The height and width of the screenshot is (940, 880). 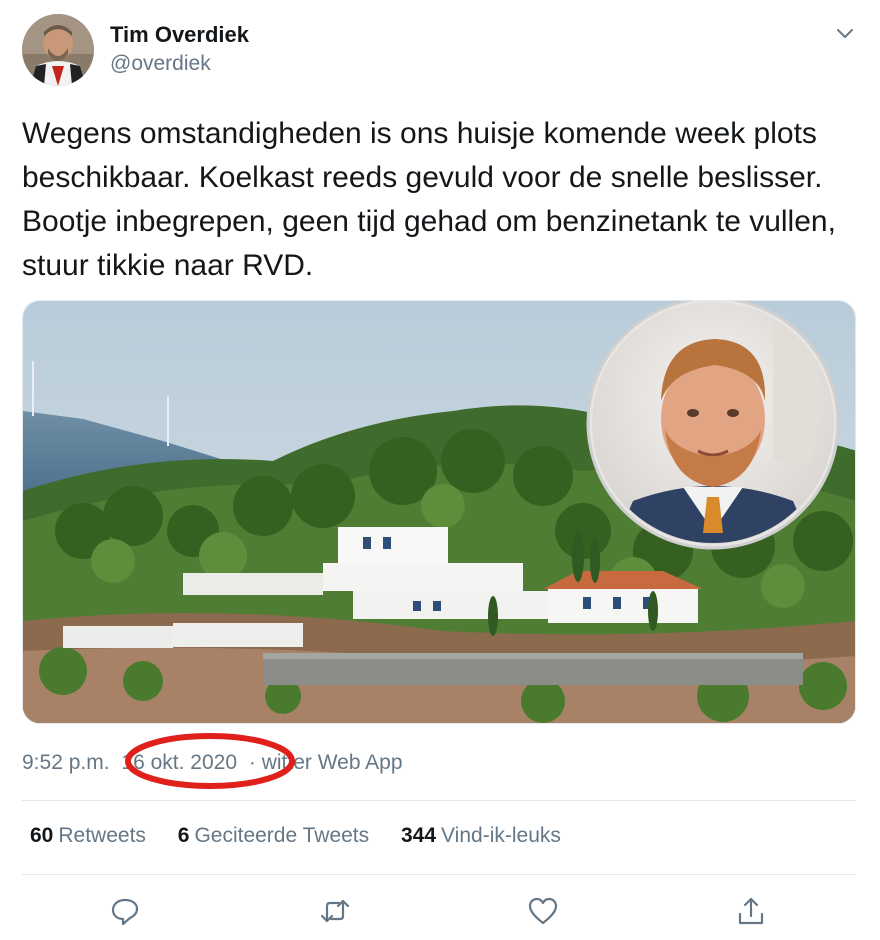 What do you see at coordinates (42, 835) in the screenshot?
I see `retweets-count: 60` at bounding box center [42, 835].